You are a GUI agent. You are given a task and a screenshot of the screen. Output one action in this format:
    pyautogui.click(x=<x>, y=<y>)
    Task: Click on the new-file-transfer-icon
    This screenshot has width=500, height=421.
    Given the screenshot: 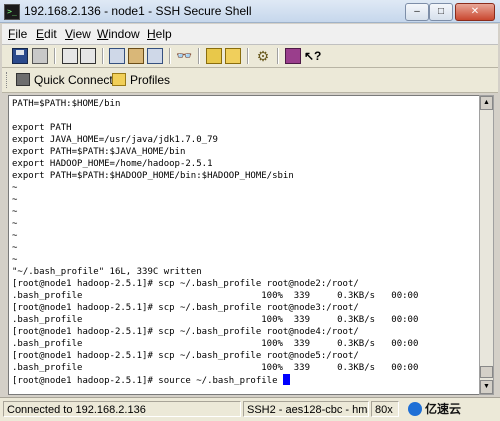 What is the action you would take?
    pyautogui.click(x=88, y=56)
    